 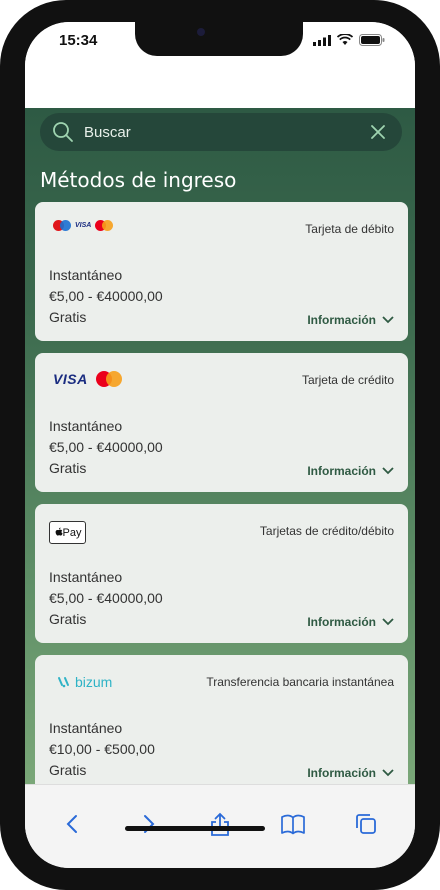 I want to click on status-time: 15:34, so click(x=78, y=40).